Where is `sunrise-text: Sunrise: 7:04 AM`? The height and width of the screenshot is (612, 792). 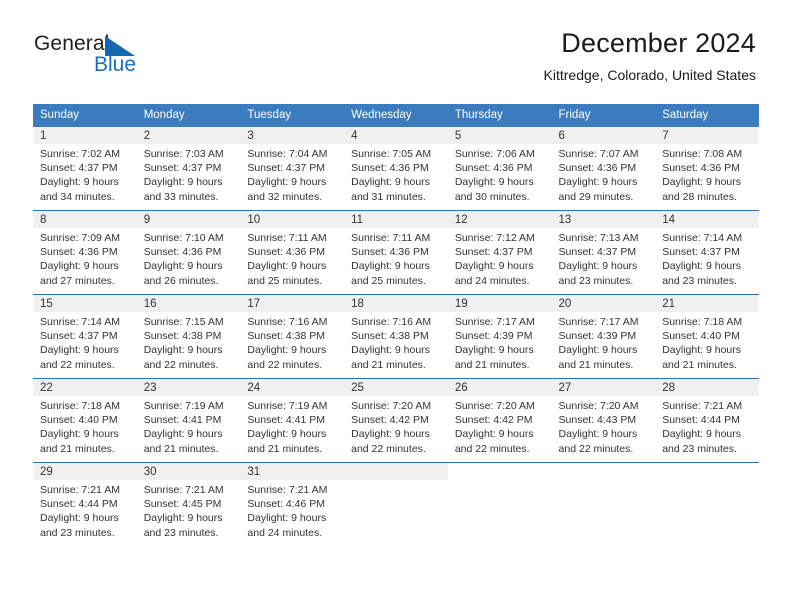 sunrise-text: Sunrise: 7:04 AM is located at coordinates (287, 154).